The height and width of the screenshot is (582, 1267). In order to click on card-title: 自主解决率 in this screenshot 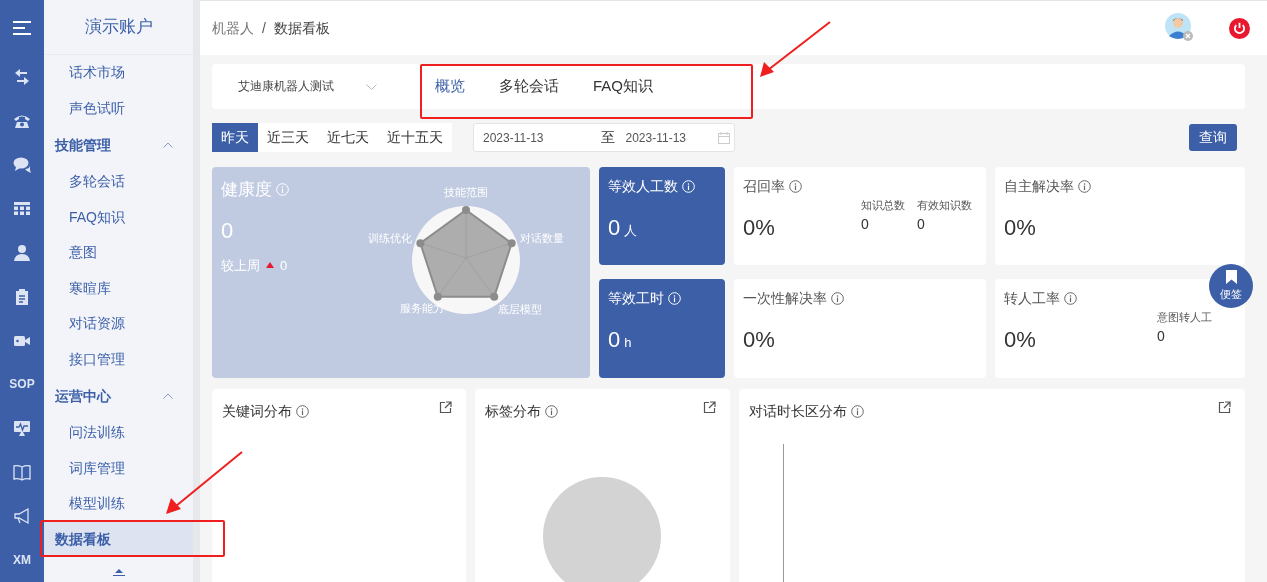, I will do `click(1039, 186)`.